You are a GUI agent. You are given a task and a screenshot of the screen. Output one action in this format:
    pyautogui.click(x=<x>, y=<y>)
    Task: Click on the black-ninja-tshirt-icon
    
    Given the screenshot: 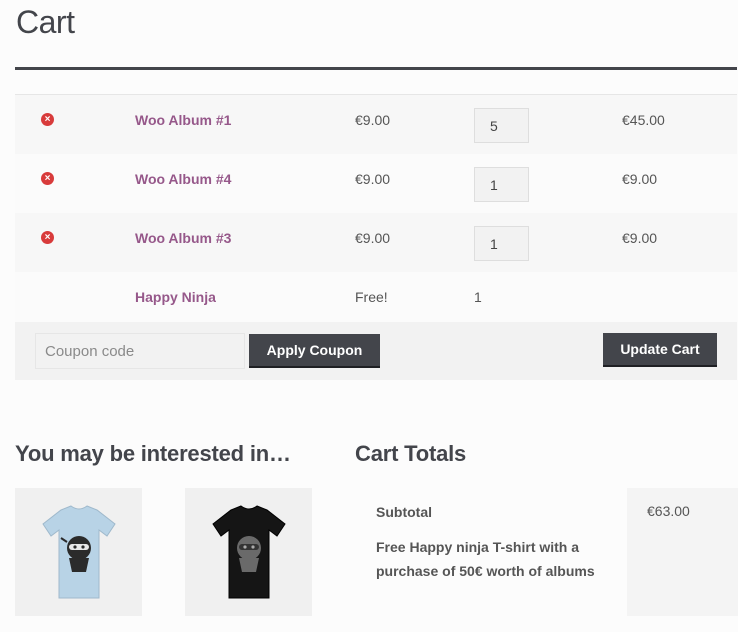 What is the action you would take?
    pyautogui.click(x=248, y=552)
    